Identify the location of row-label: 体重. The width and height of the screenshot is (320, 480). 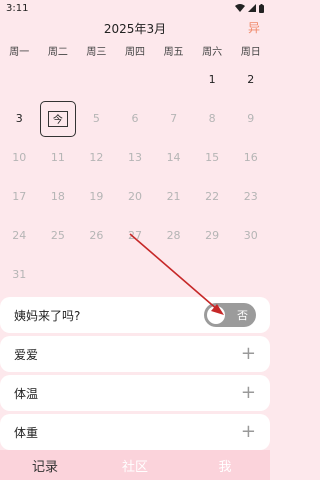
(26, 432).